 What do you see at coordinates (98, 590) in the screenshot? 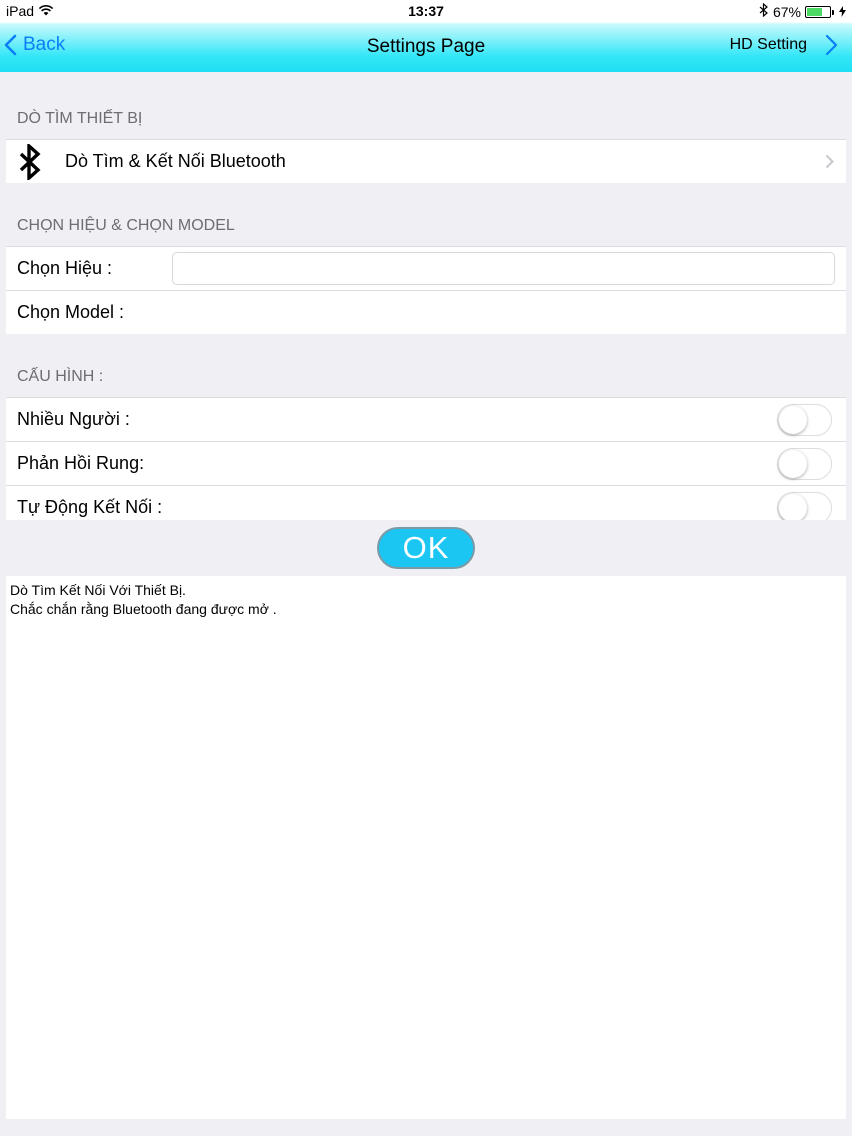
I see `log-line: Dò Tìm Kết Nối Với Thiết Bị.` at bounding box center [98, 590].